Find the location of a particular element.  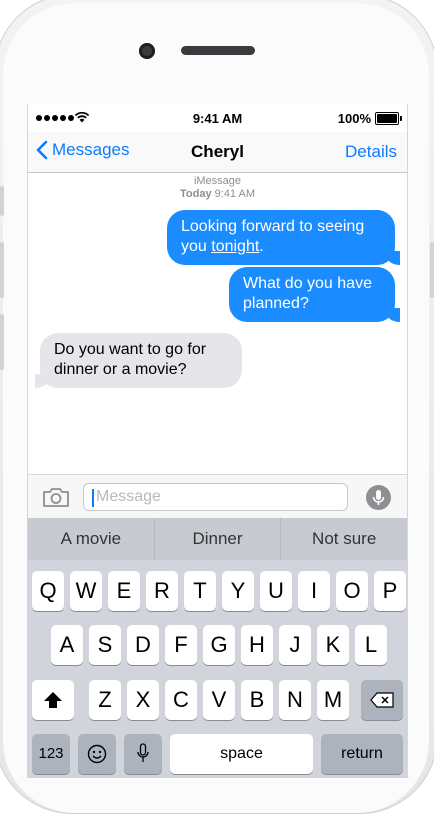

message-text-end: . is located at coordinates (261, 246).